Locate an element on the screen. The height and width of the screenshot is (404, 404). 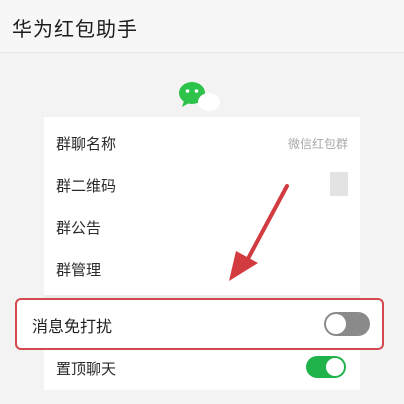
group-notice-label: 群公告 is located at coordinates (79, 228).